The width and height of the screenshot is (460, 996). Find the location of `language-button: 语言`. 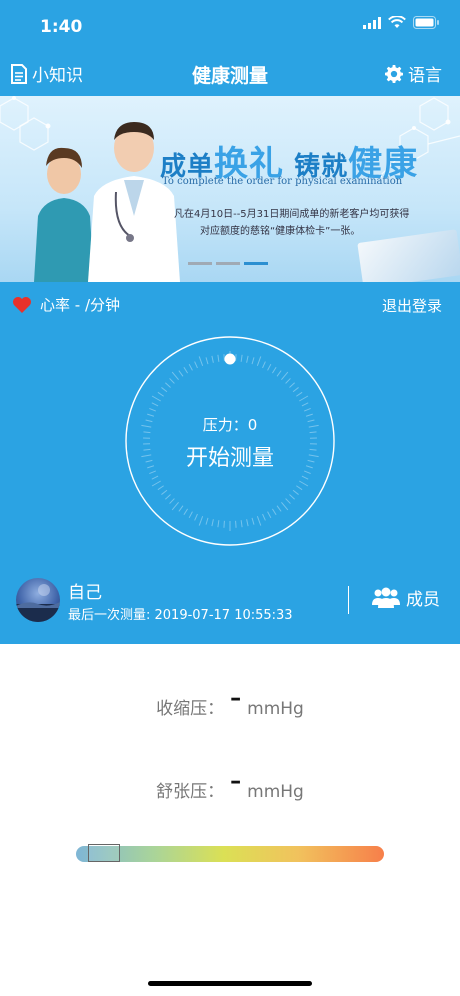

language-button: 语言 is located at coordinates (413, 73).